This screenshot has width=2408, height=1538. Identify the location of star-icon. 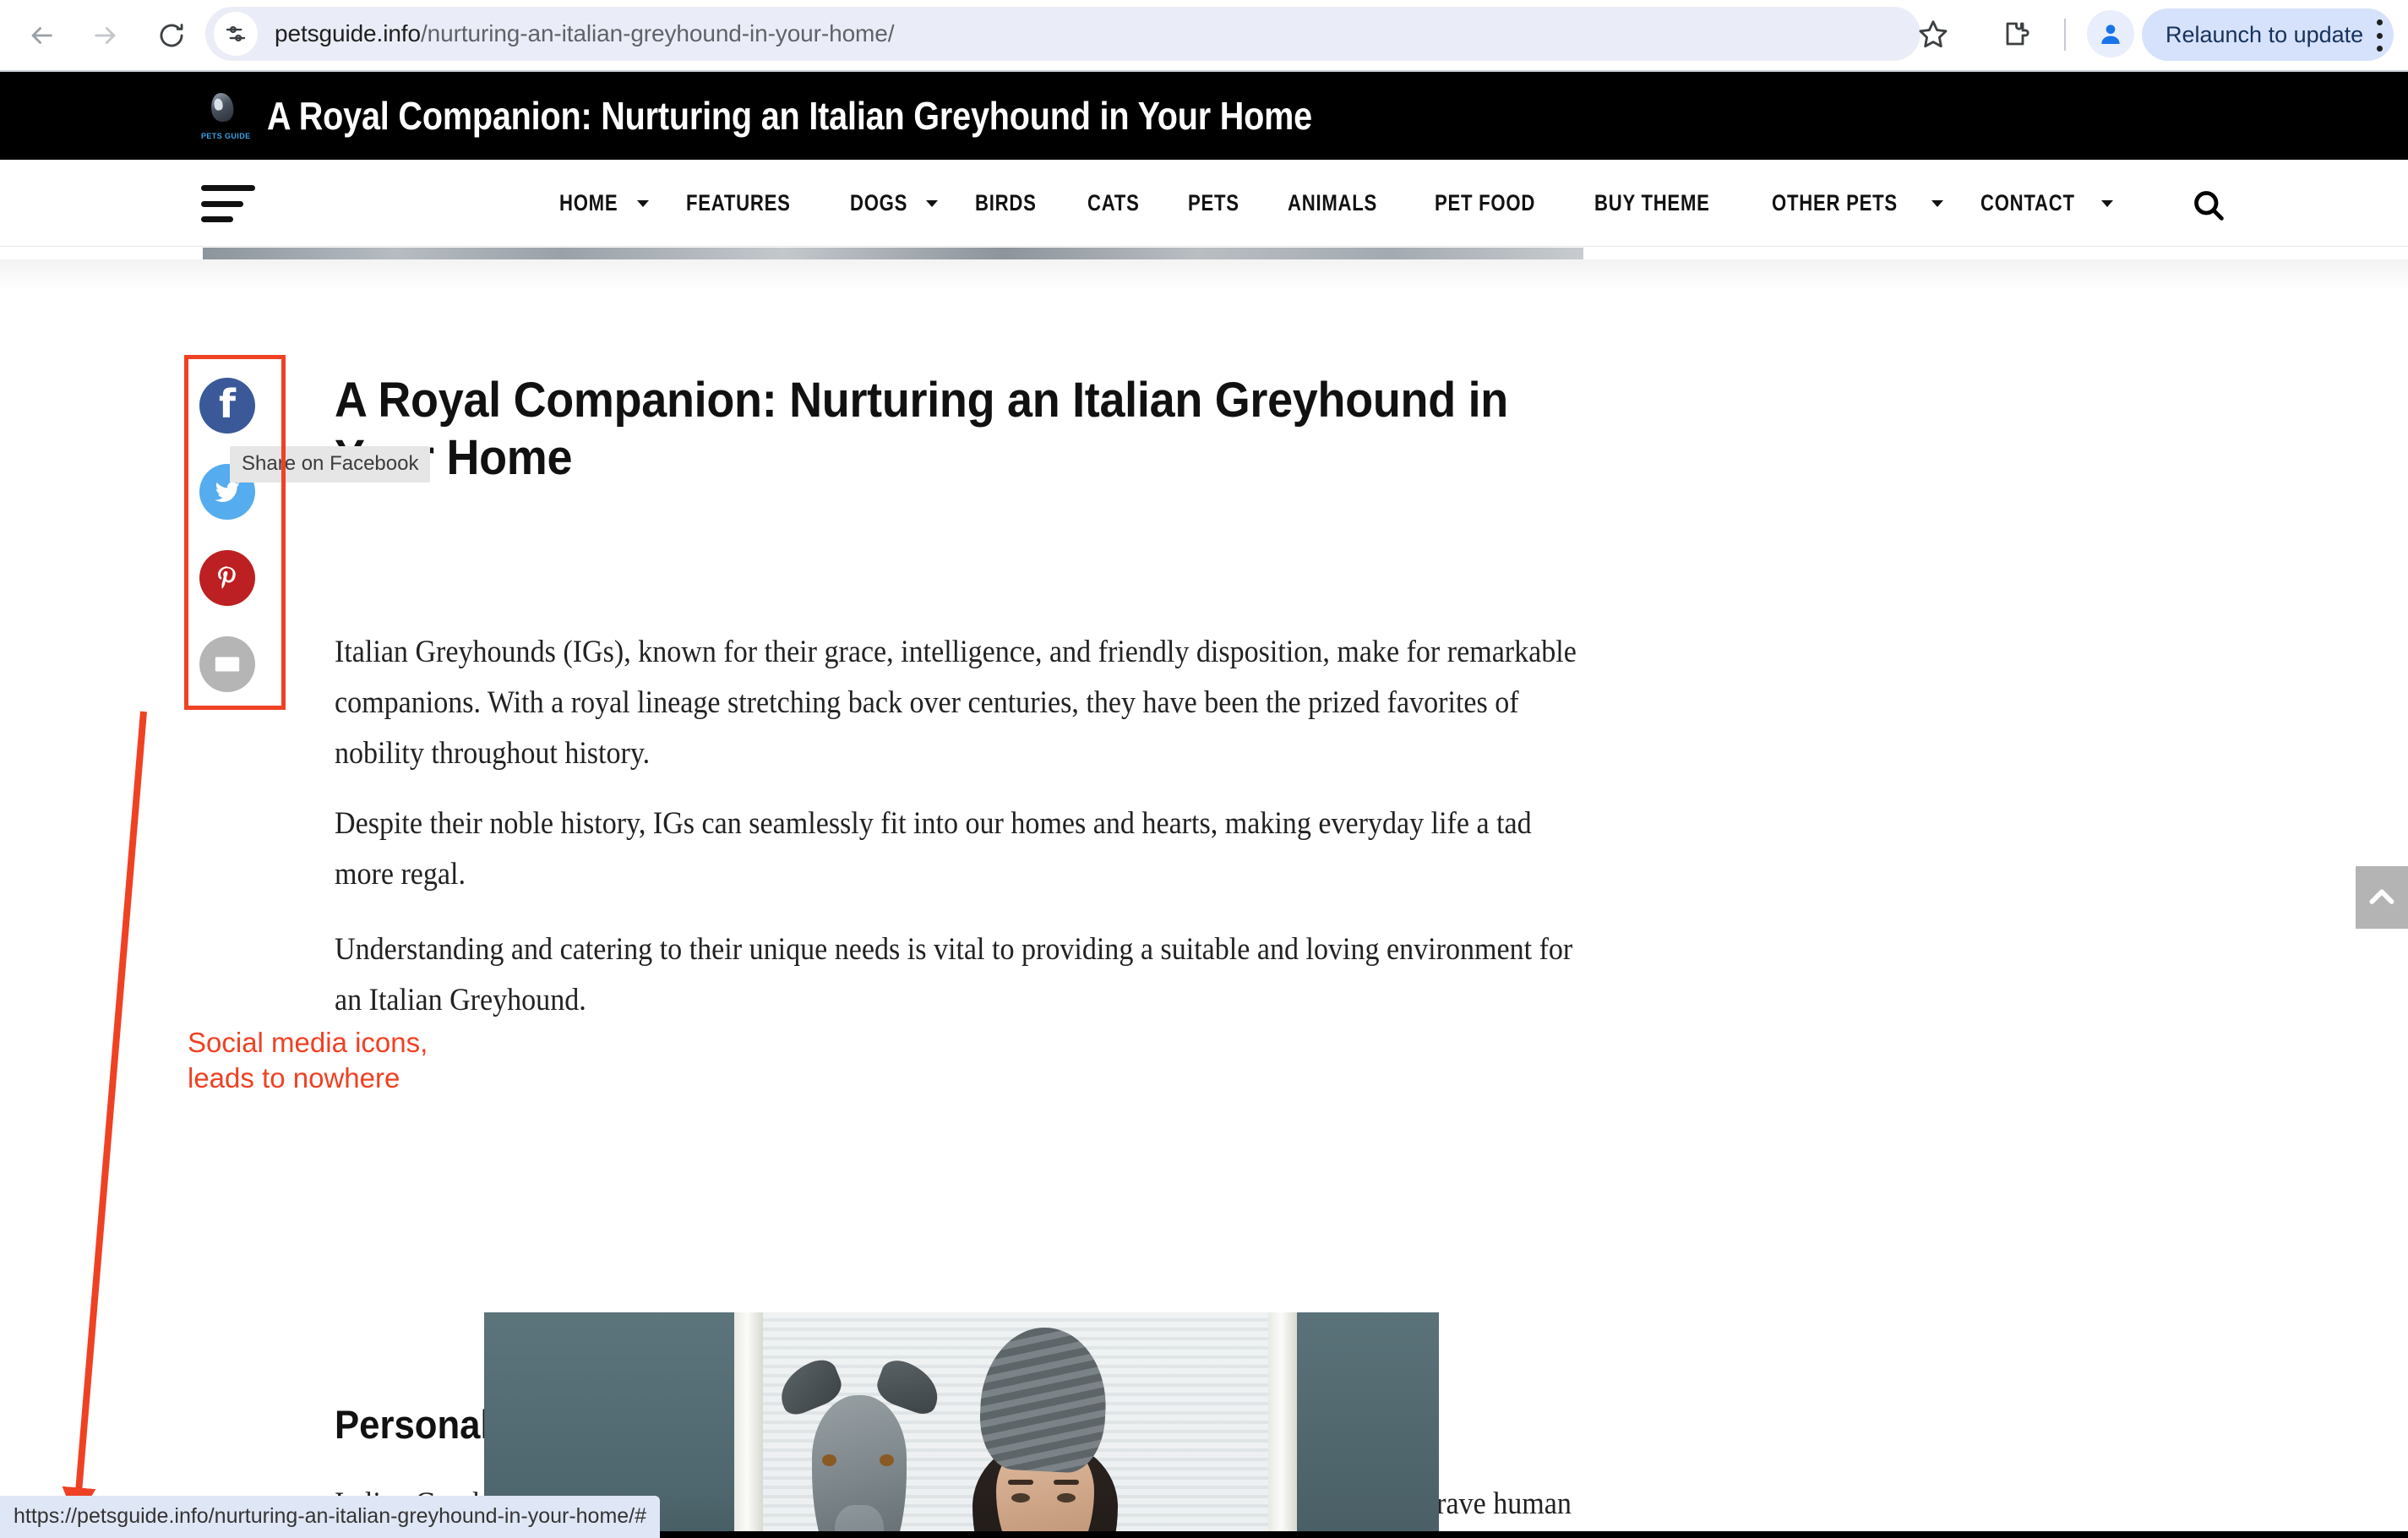
(1933, 34).